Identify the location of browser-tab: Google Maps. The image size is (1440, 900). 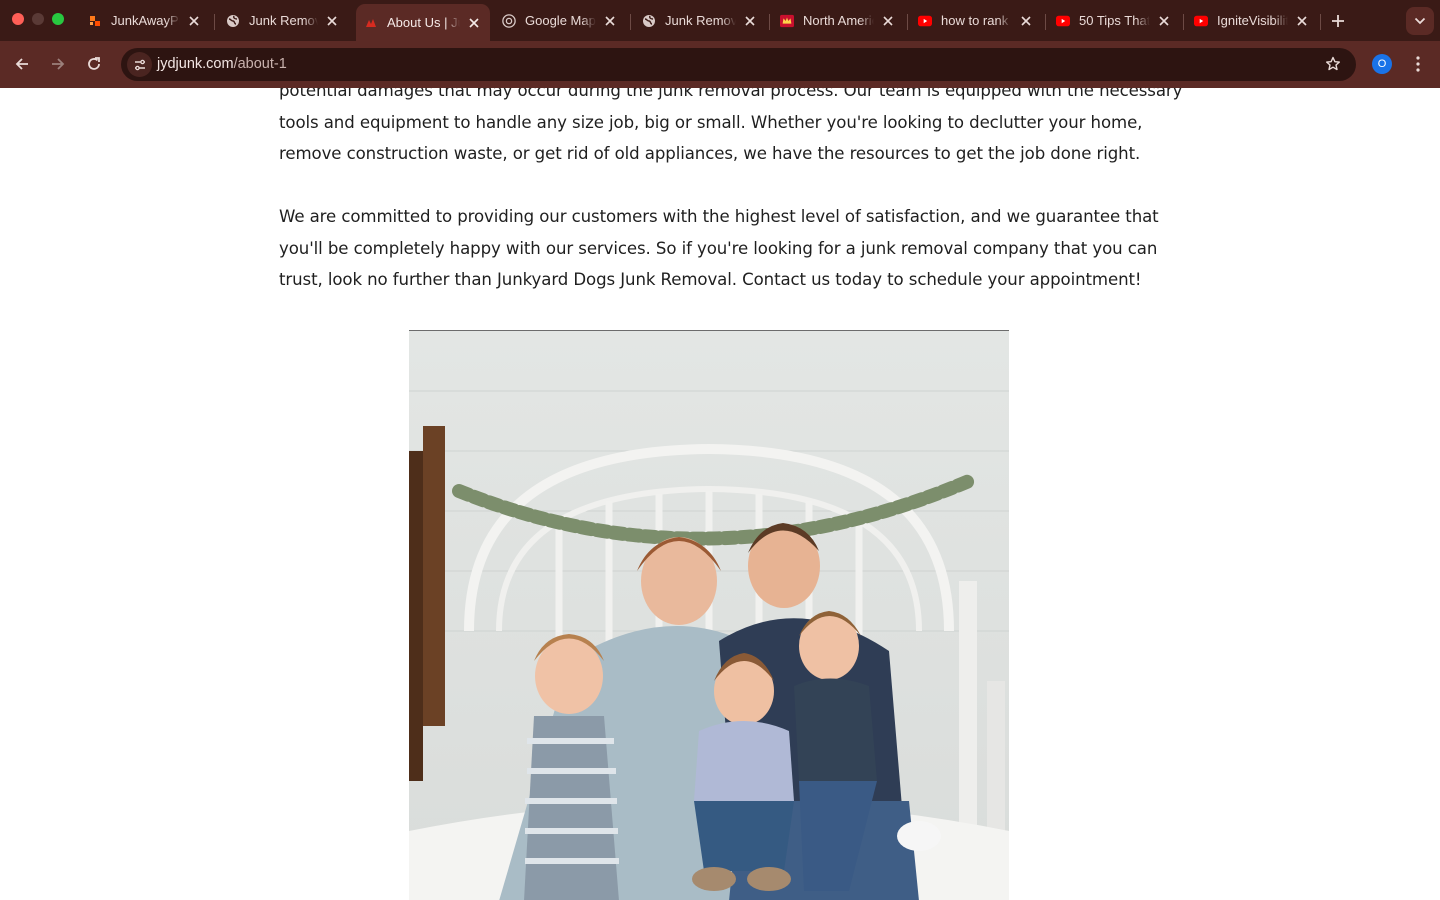
(560, 20).